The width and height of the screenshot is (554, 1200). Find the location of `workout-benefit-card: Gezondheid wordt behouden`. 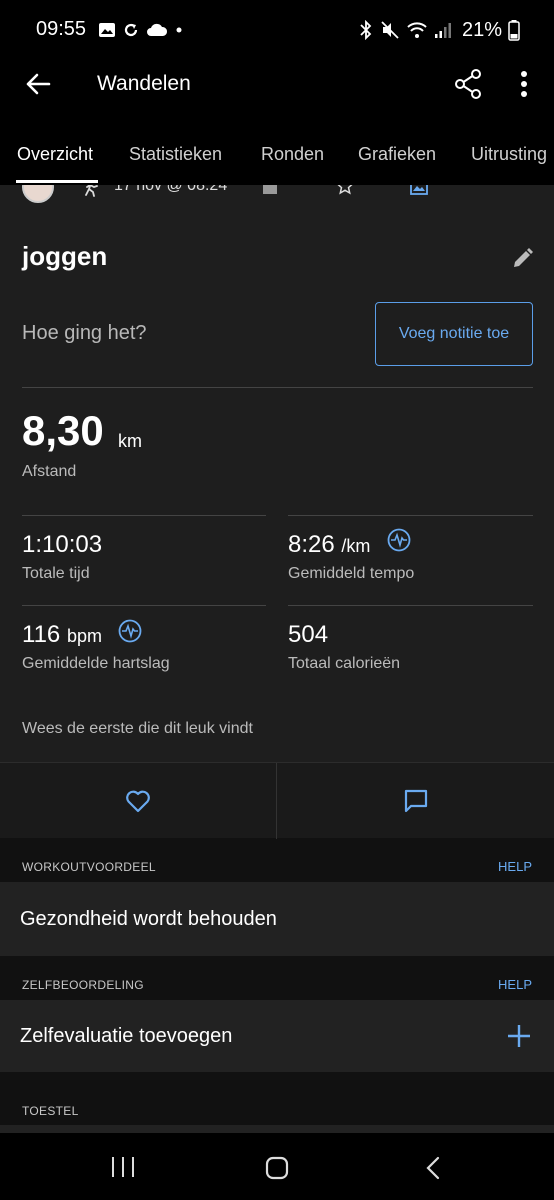

workout-benefit-card: Gezondheid wordt behouden is located at coordinates (277, 919).